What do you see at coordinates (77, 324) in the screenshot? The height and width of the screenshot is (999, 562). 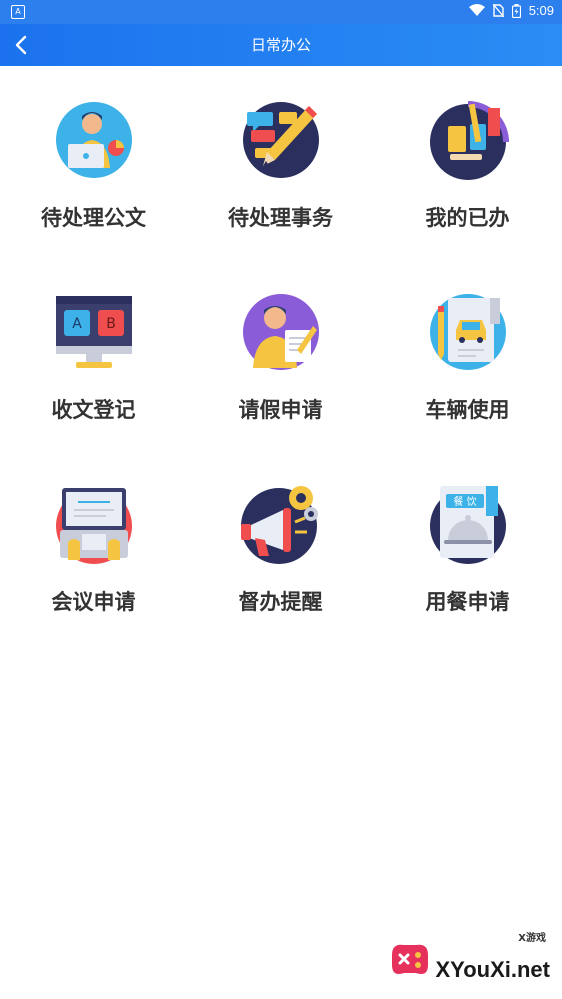 I see `svg-text: A` at bounding box center [77, 324].